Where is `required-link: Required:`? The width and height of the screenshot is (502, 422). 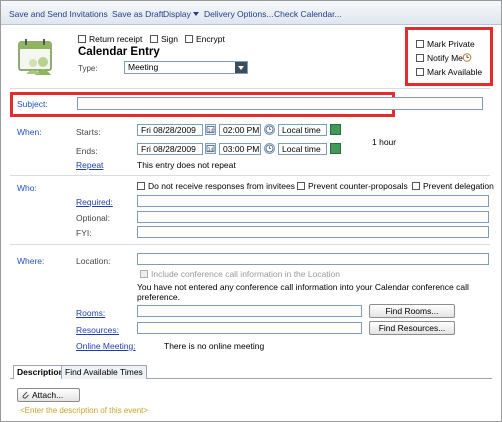 required-link: Required: is located at coordinates (94, 202).